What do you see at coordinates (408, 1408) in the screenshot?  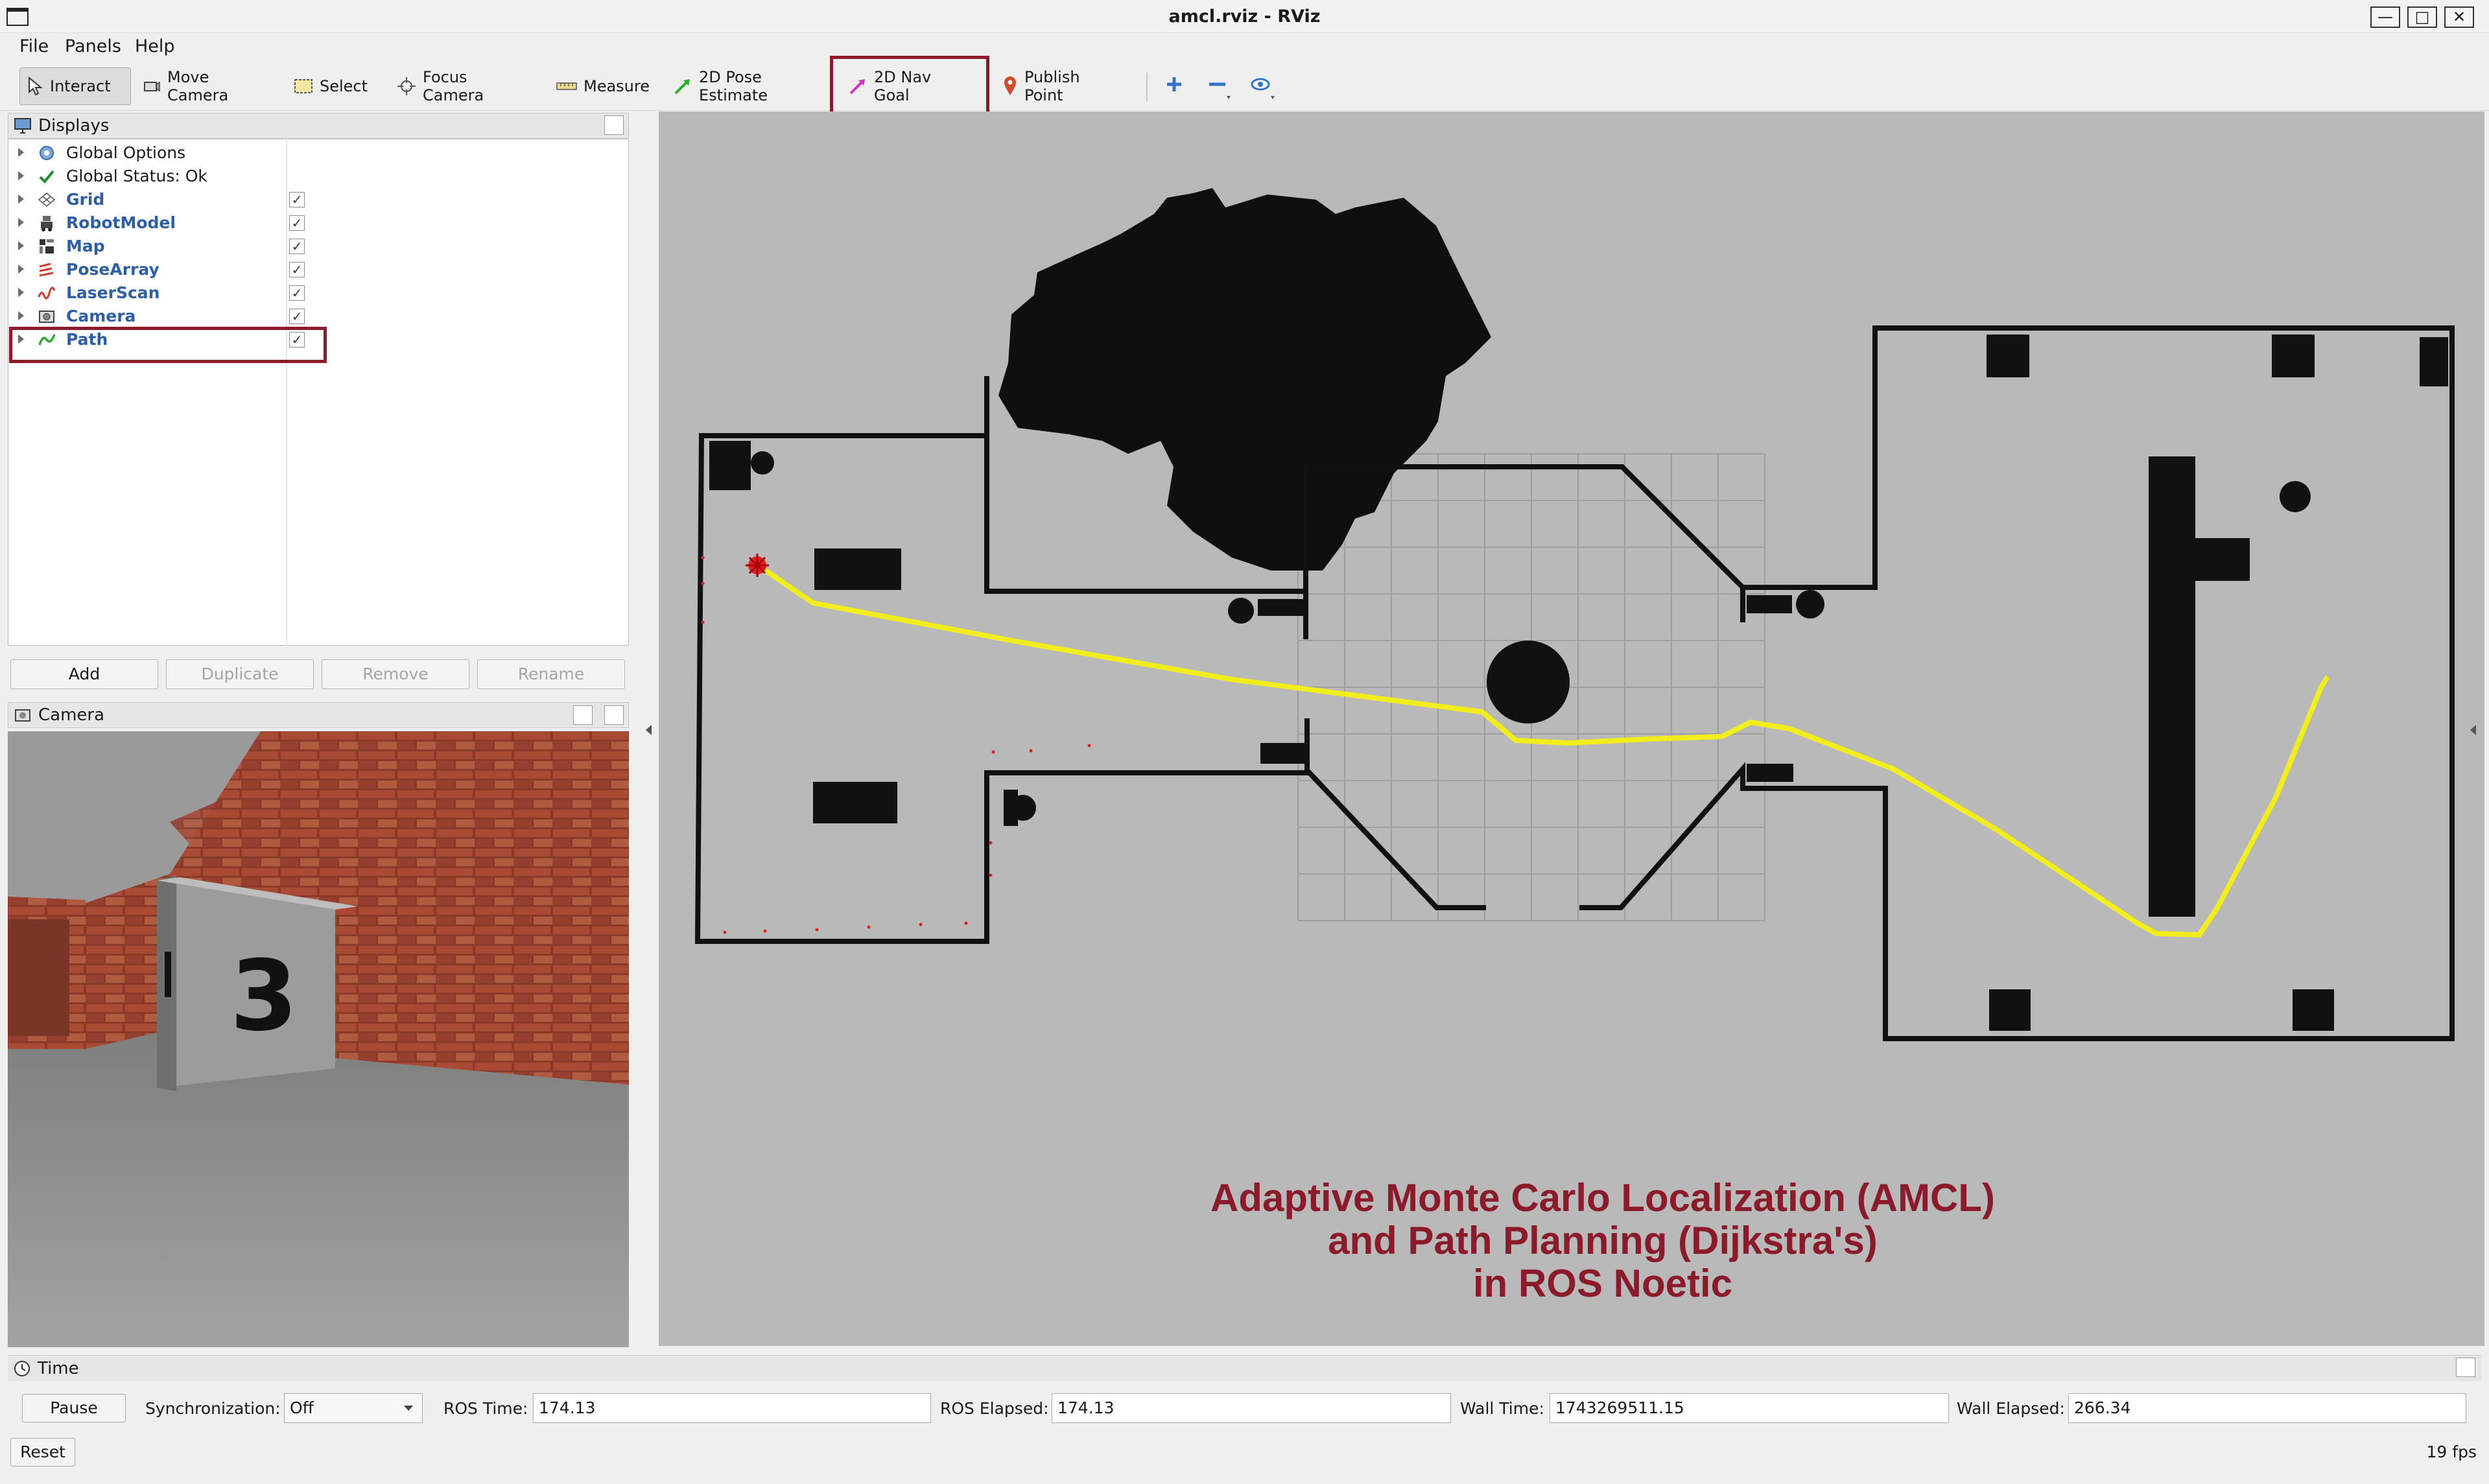 I see `chevron-down-icon` at bounding box center [408, 1408].